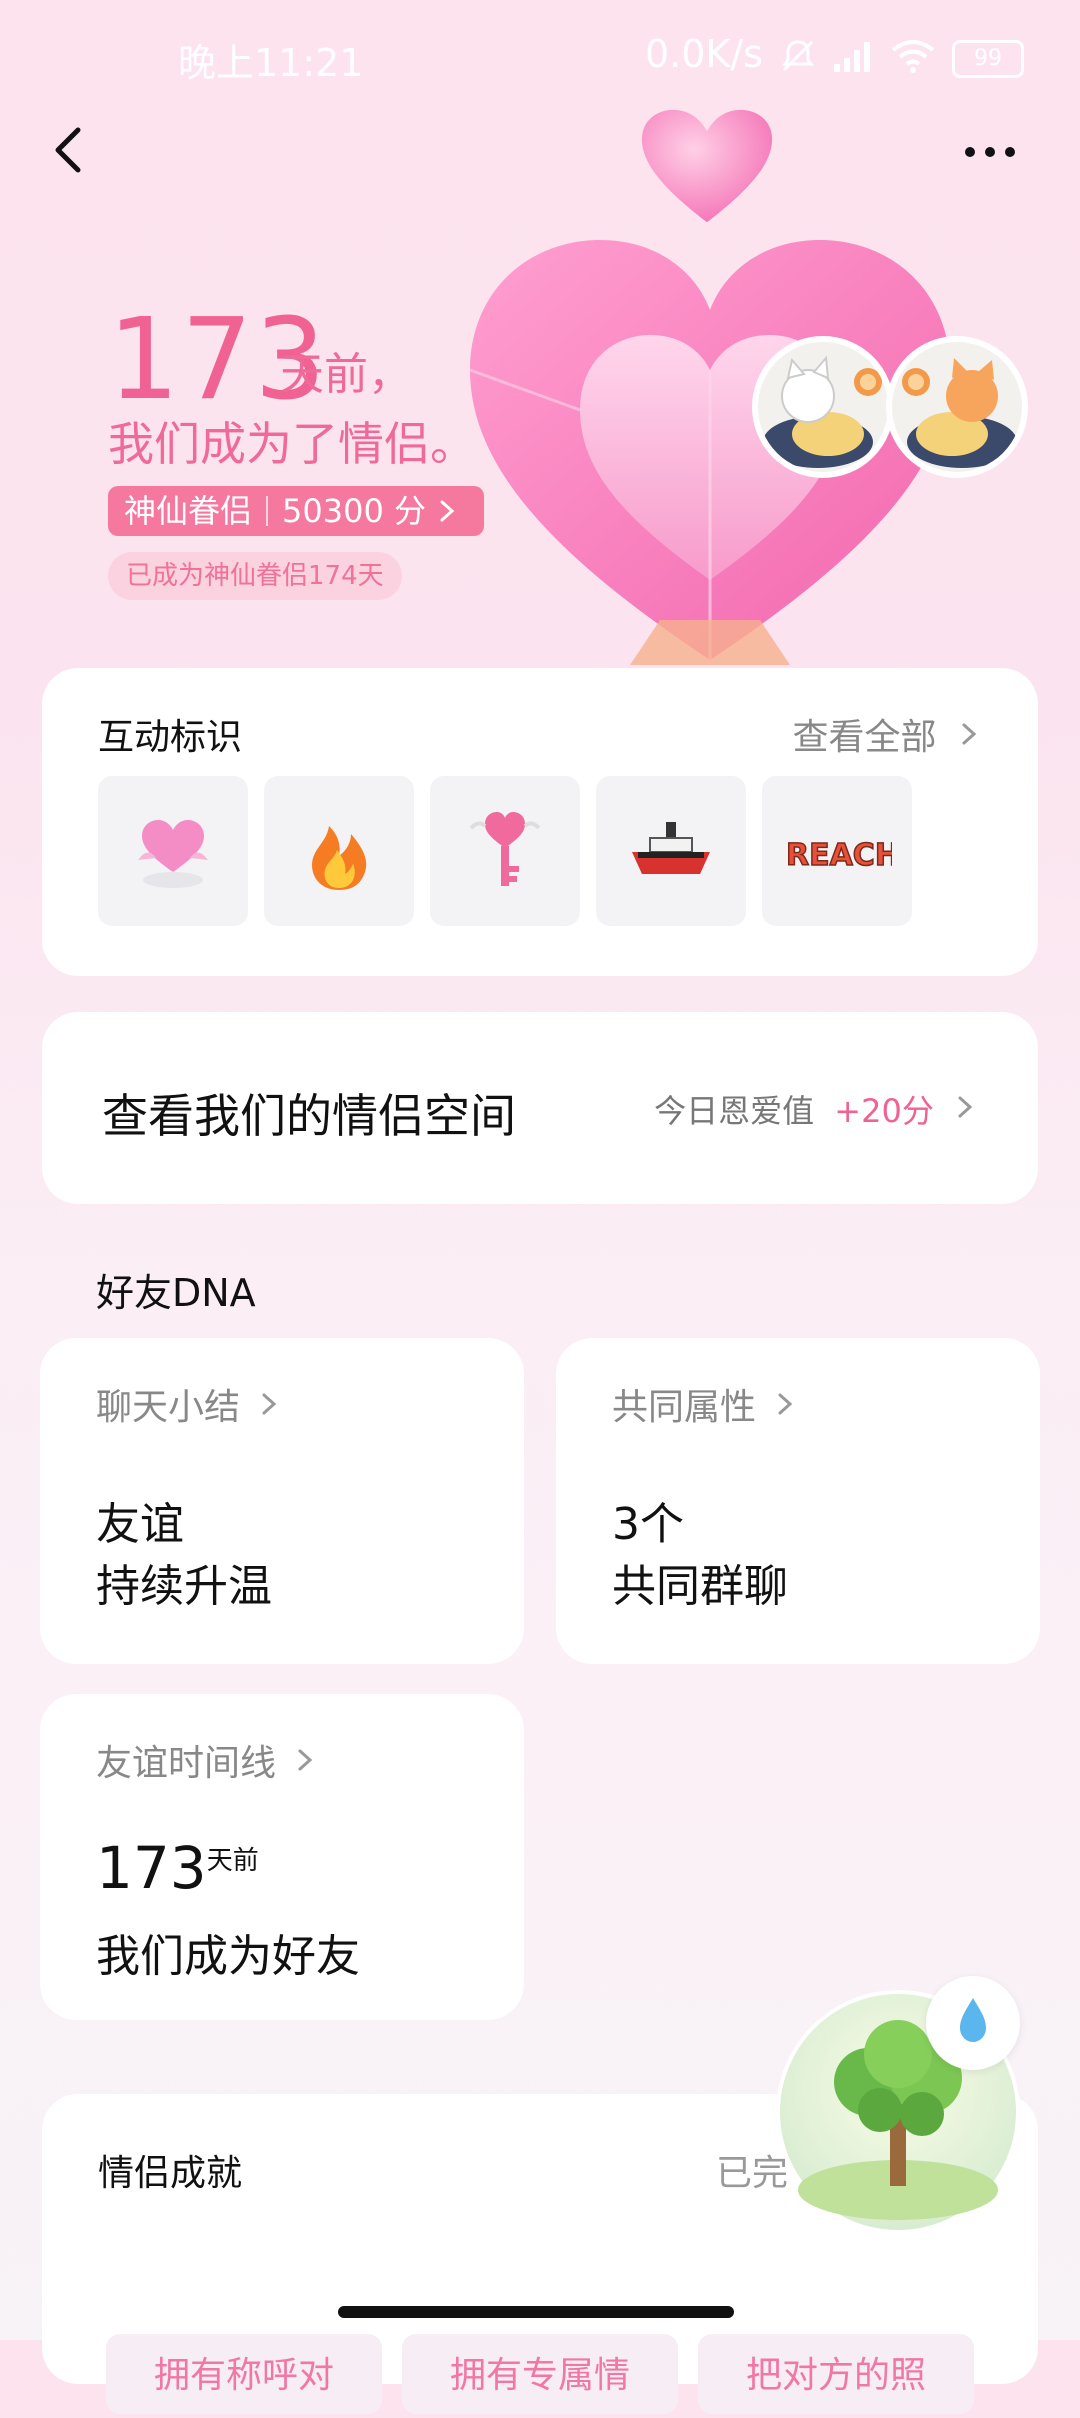 This screenshot has height=2418, width=1080. I want to click on couple-level-chip: 神仙眷侣 50300 分, so click(296, 511).